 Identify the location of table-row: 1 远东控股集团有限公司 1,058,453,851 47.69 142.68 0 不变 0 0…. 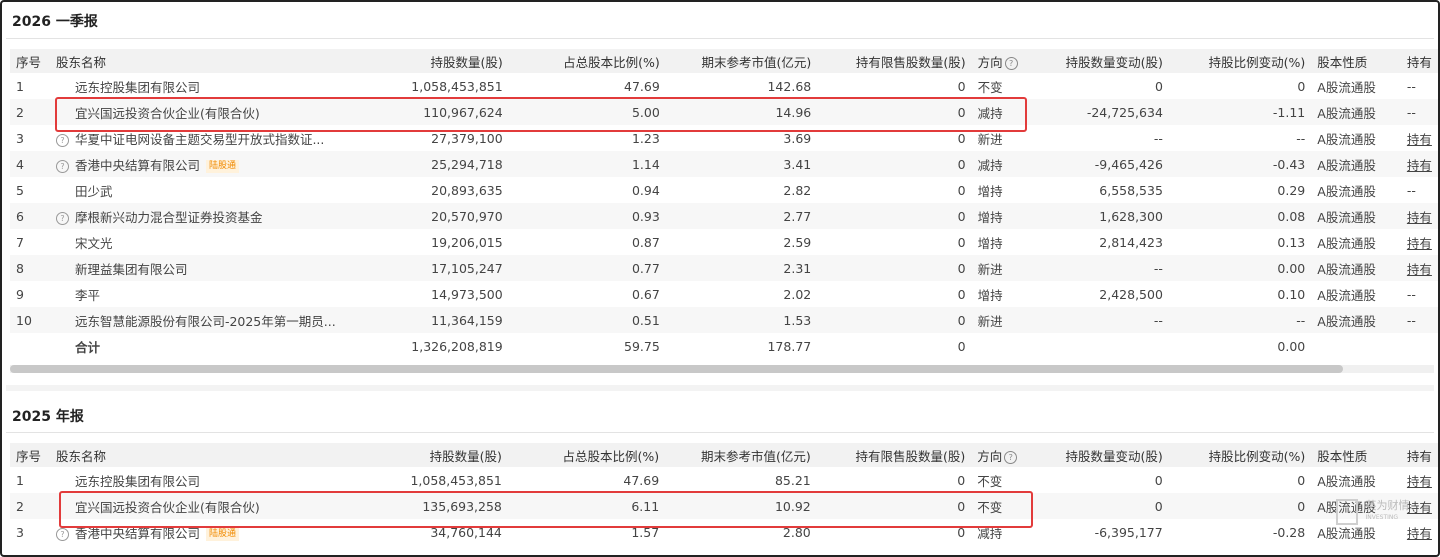
(724, 86).